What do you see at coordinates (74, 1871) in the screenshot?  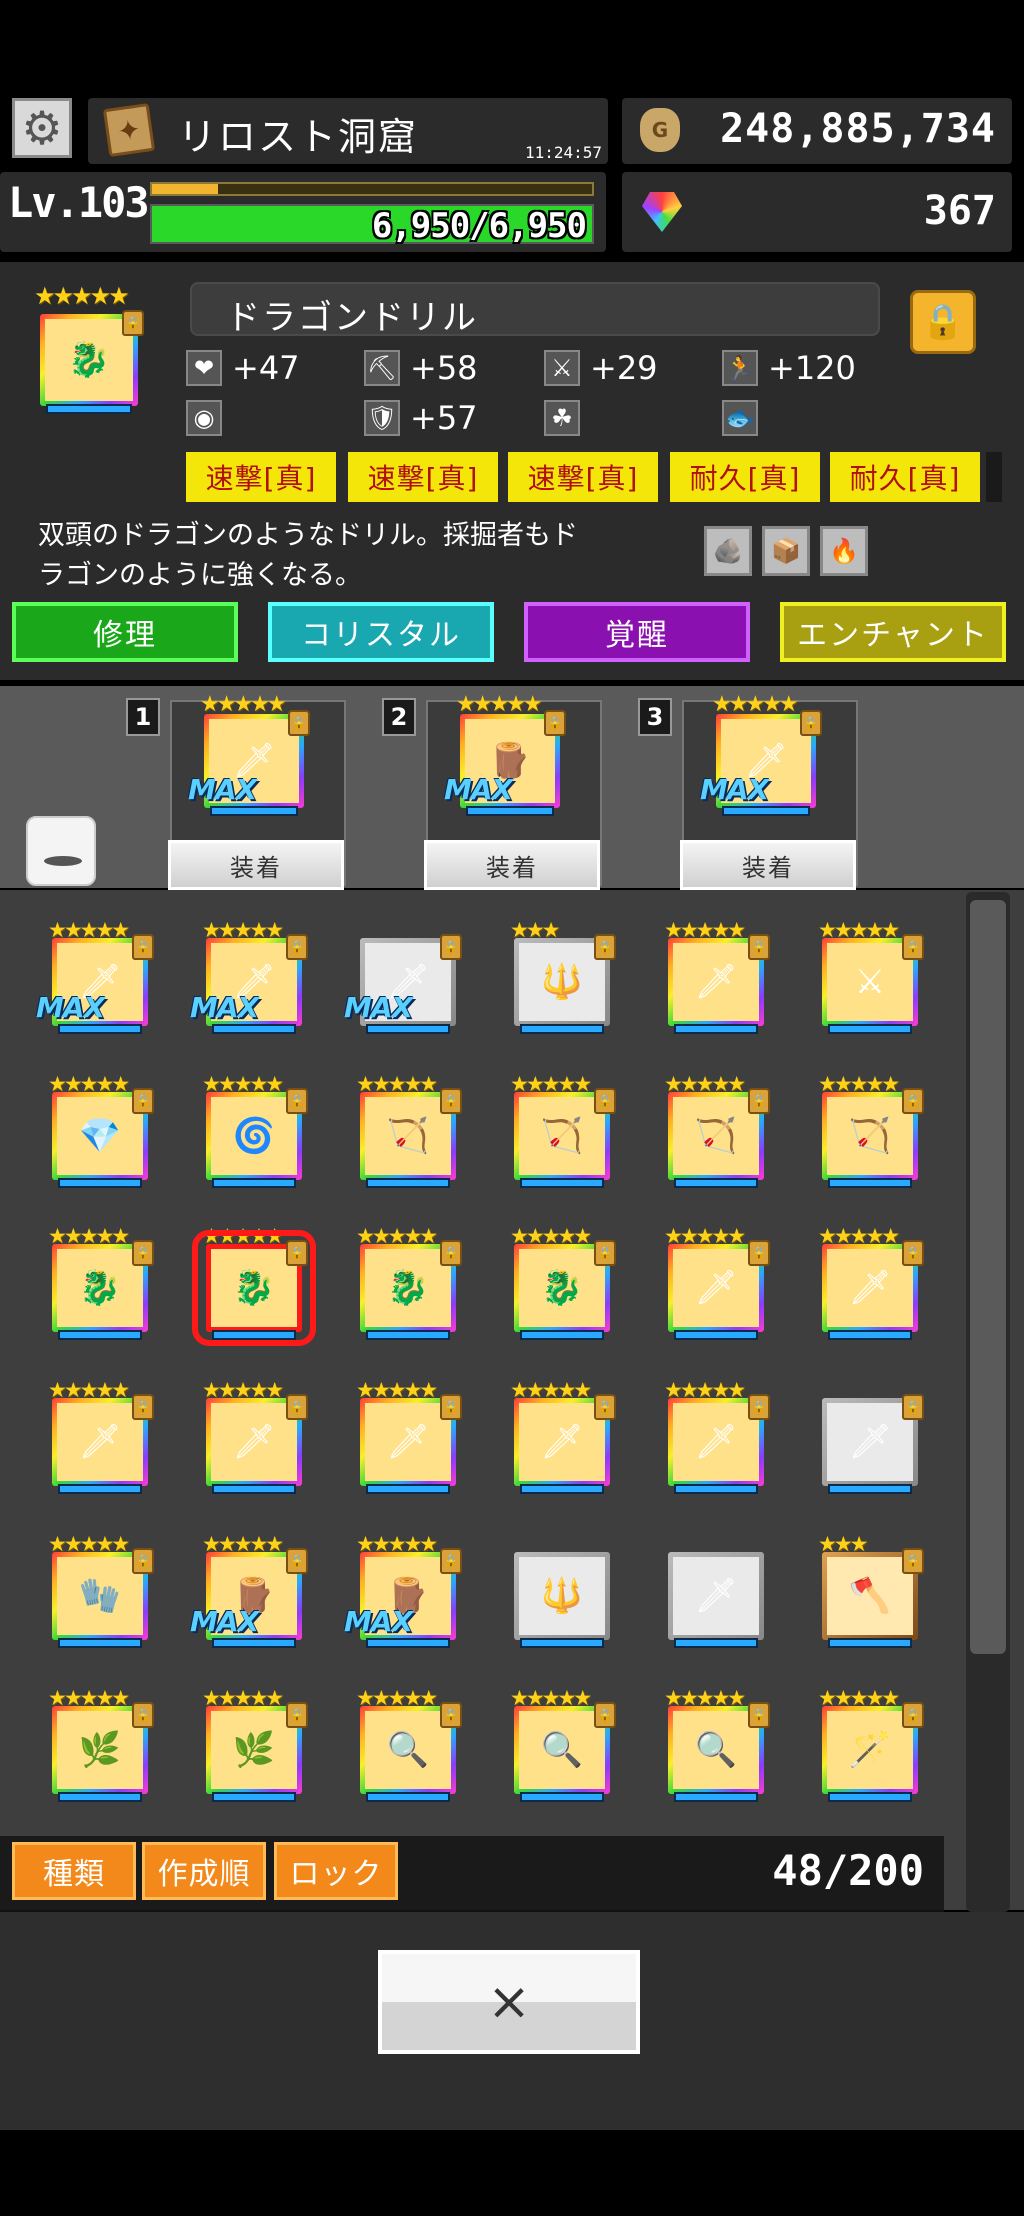 I see `sort-type-button: 種類` at bounding box center [74, 1871].